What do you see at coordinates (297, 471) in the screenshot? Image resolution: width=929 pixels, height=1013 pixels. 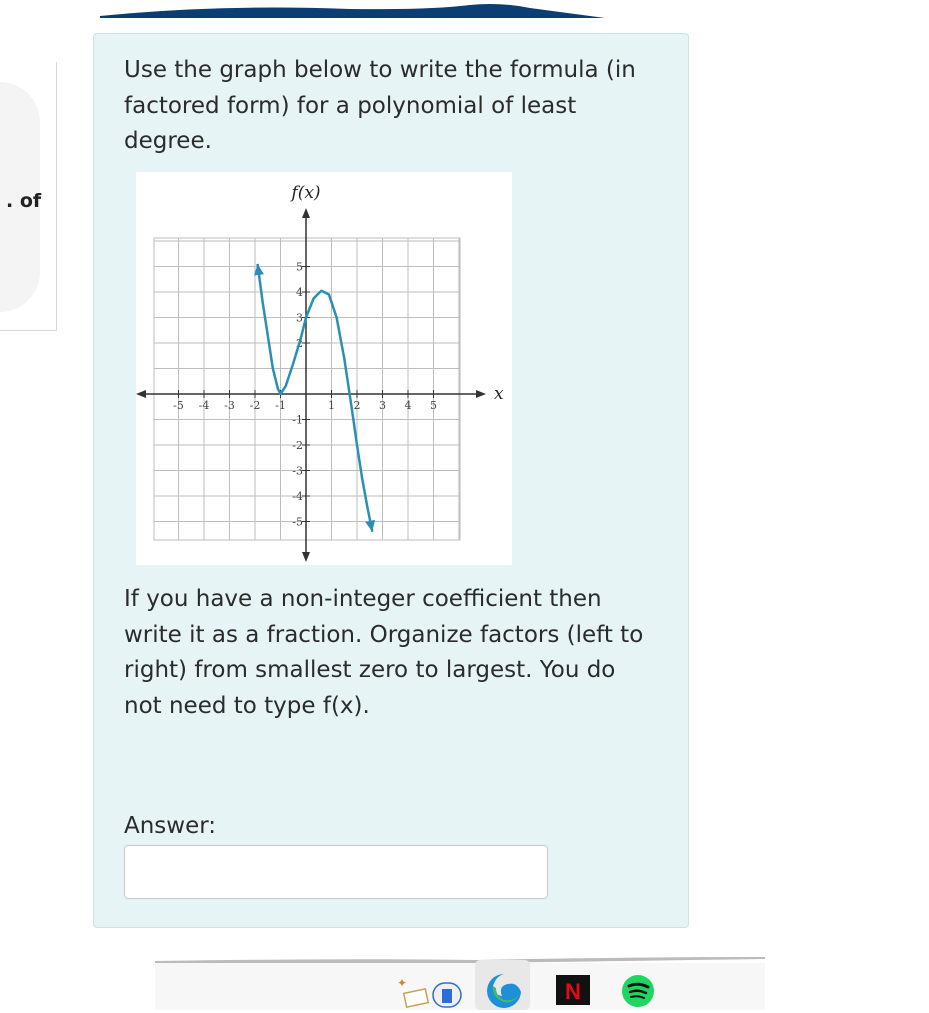 I see `y-tick-label: -3` at bounding box center [297, 471].